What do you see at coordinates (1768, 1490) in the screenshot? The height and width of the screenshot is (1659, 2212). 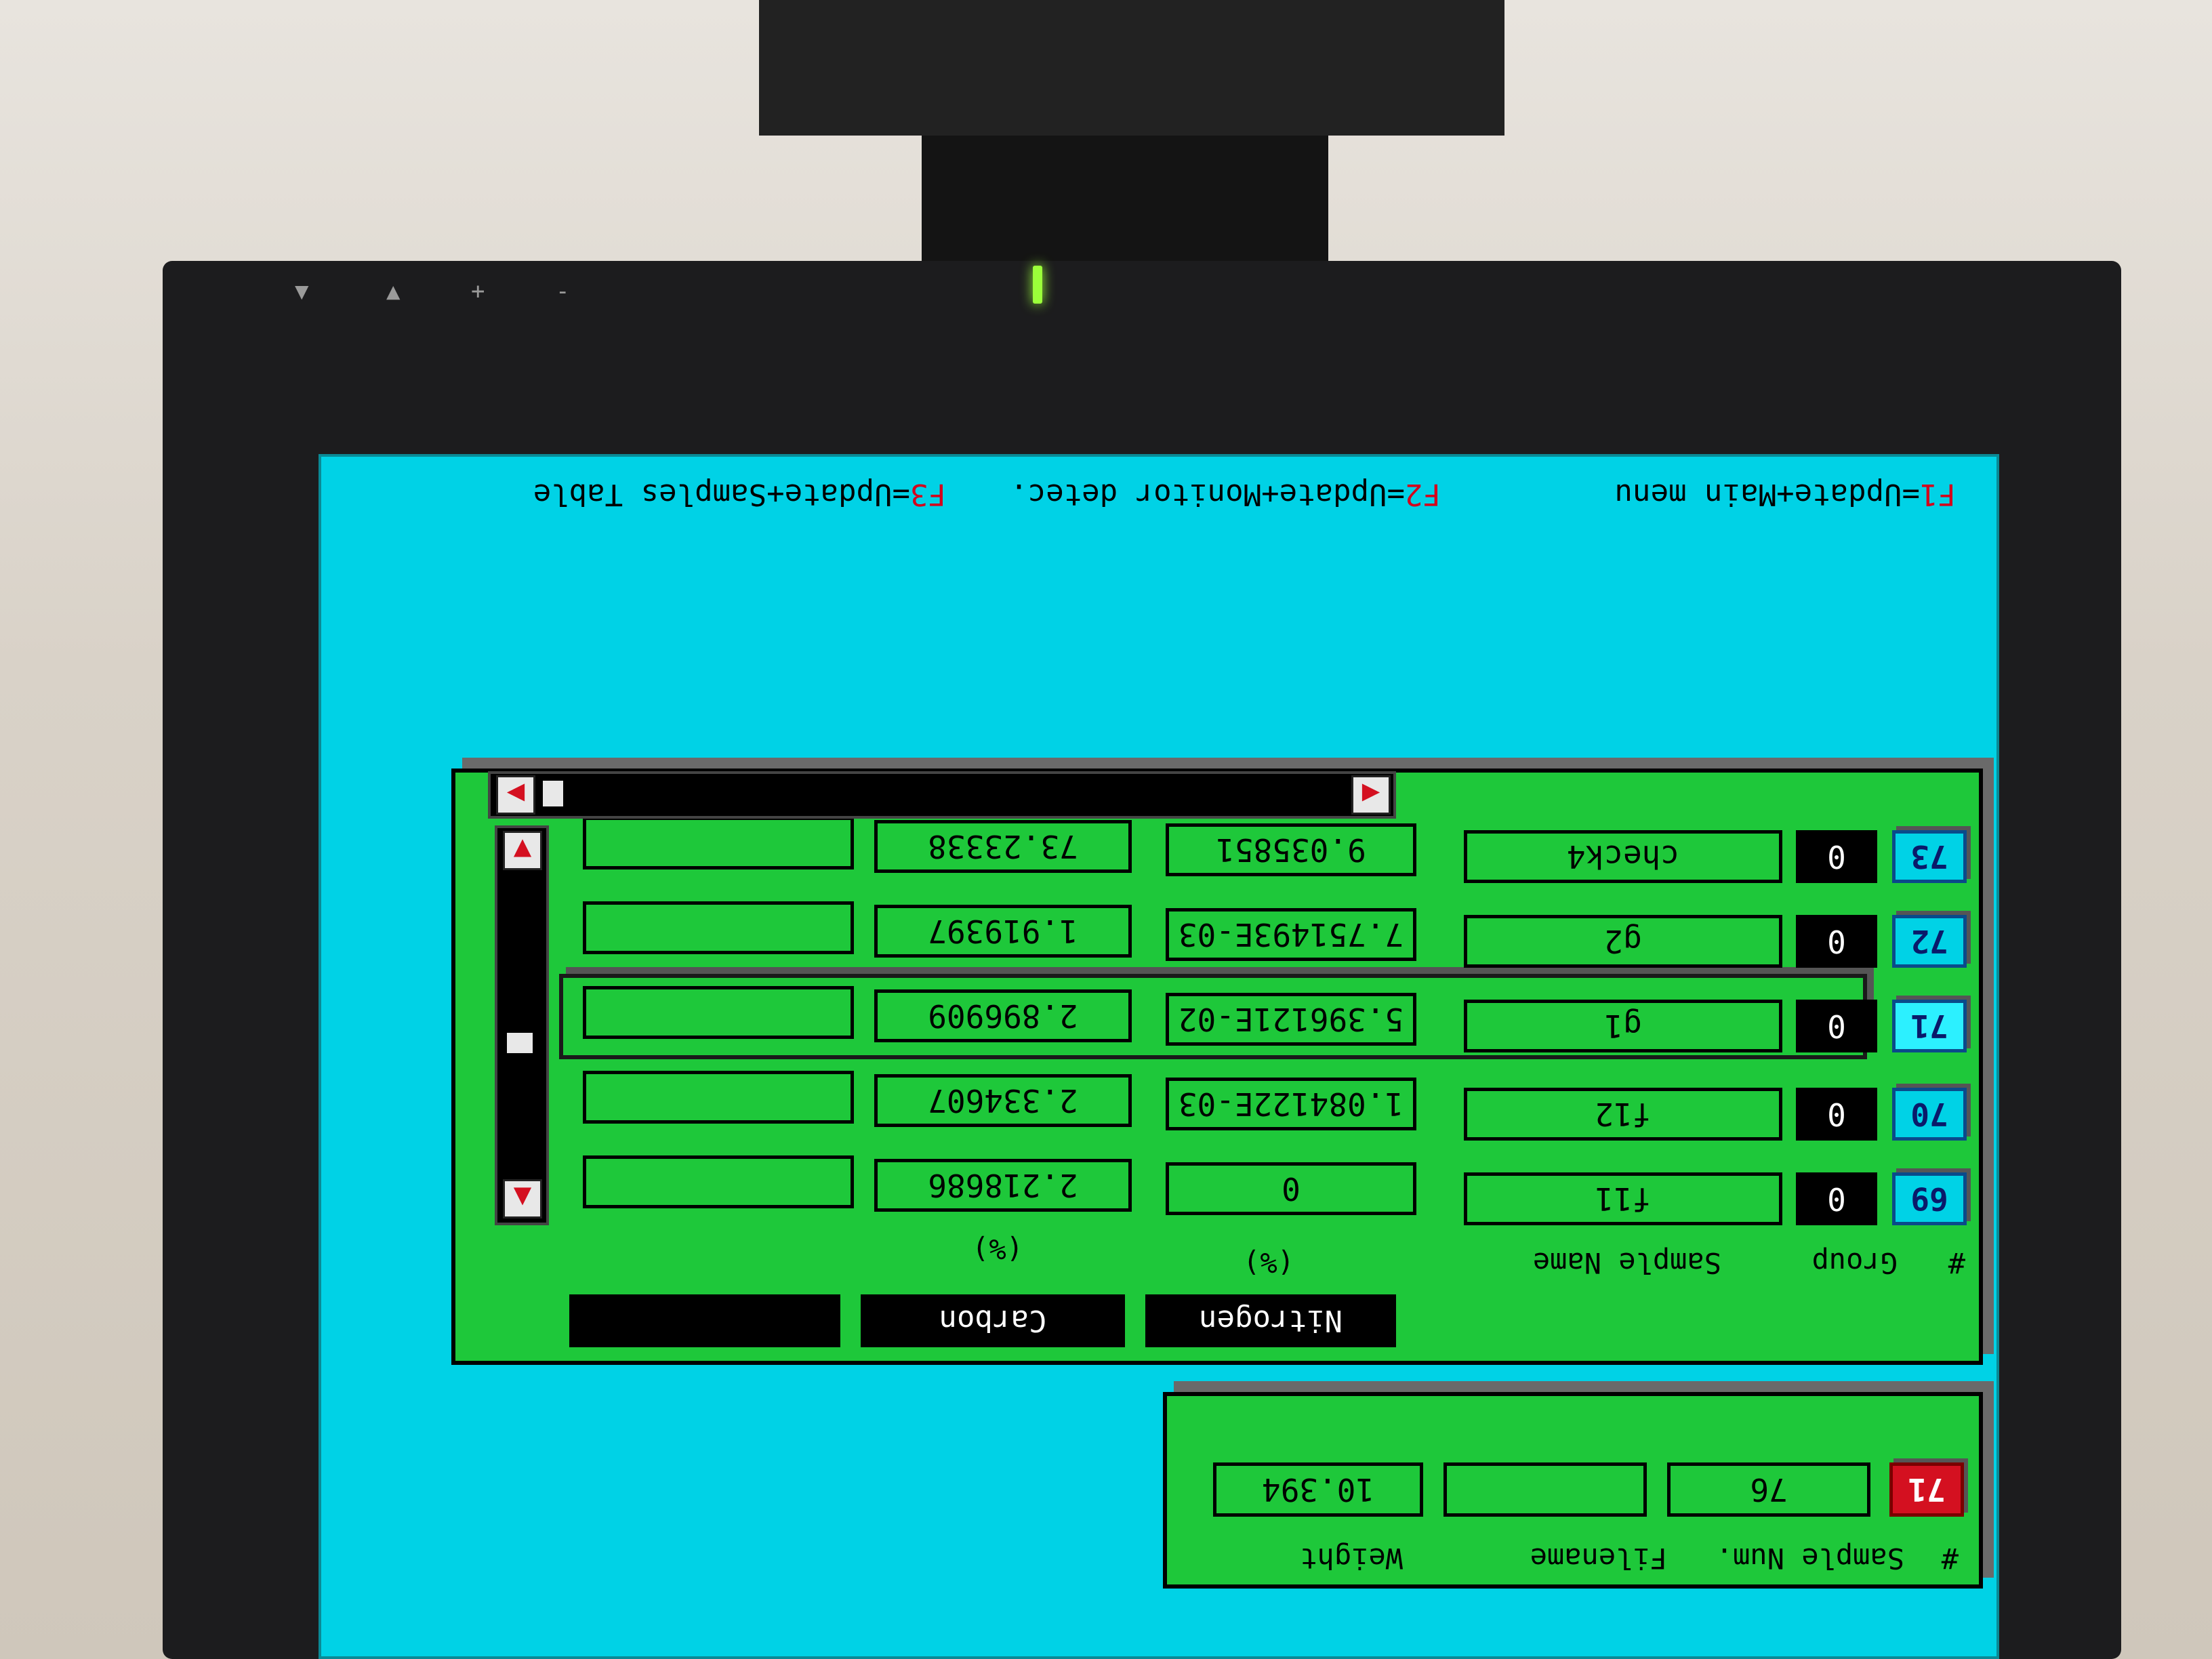 I see `sample-num-field: 76` at bounding box center [1768, 1490].